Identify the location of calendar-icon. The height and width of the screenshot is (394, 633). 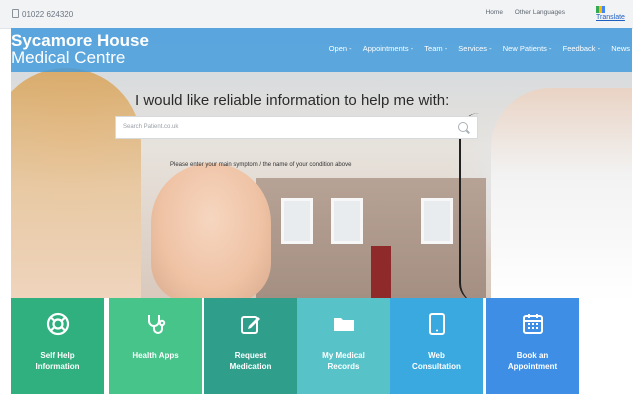
(533, 324).